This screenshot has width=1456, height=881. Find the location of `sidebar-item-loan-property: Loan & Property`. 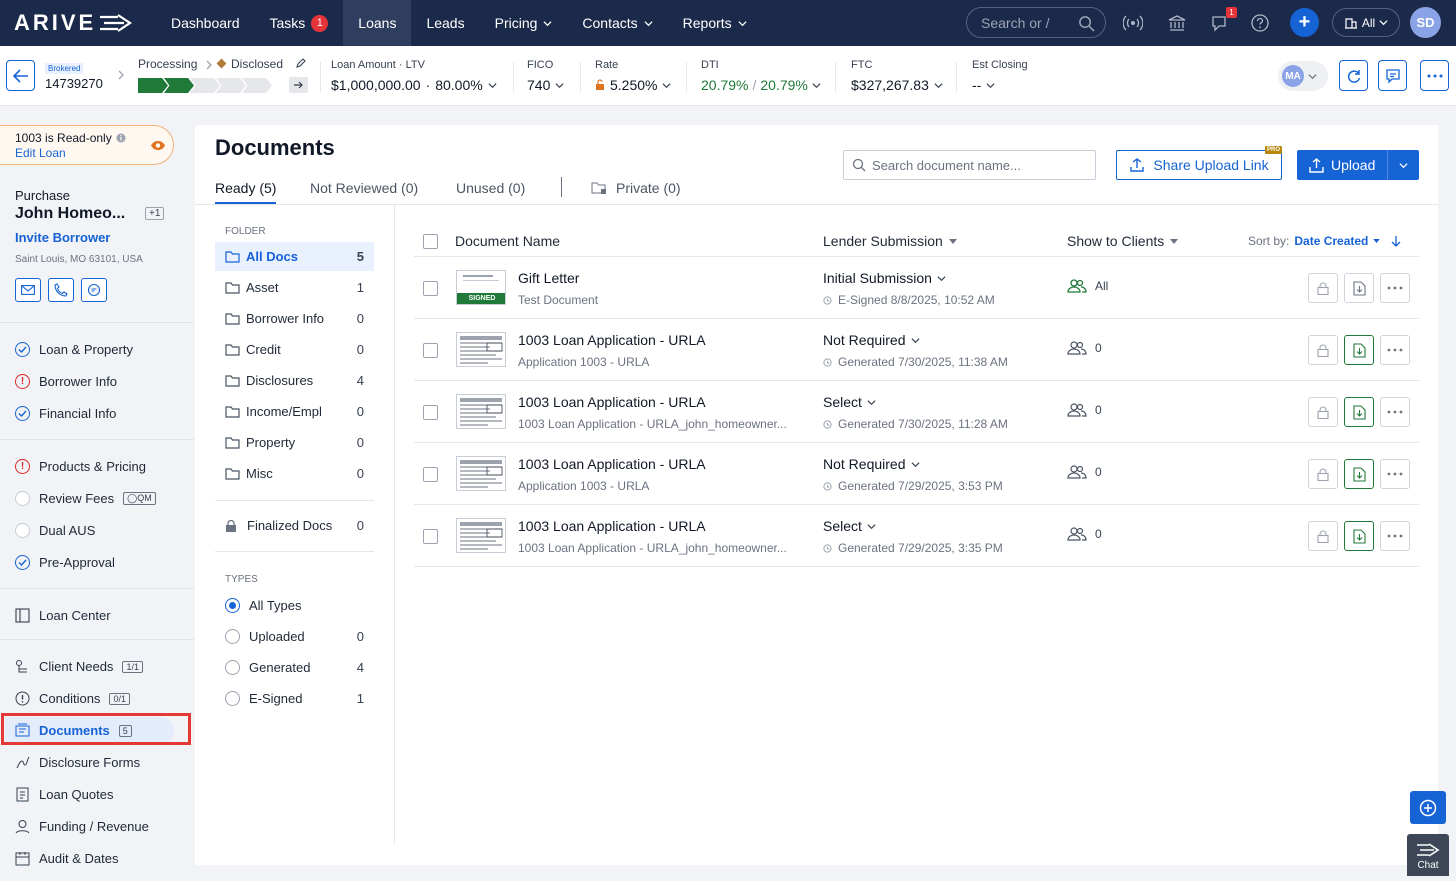

sidebar-item-loan-property: Loan & Property is located at coordinates (74, 349).